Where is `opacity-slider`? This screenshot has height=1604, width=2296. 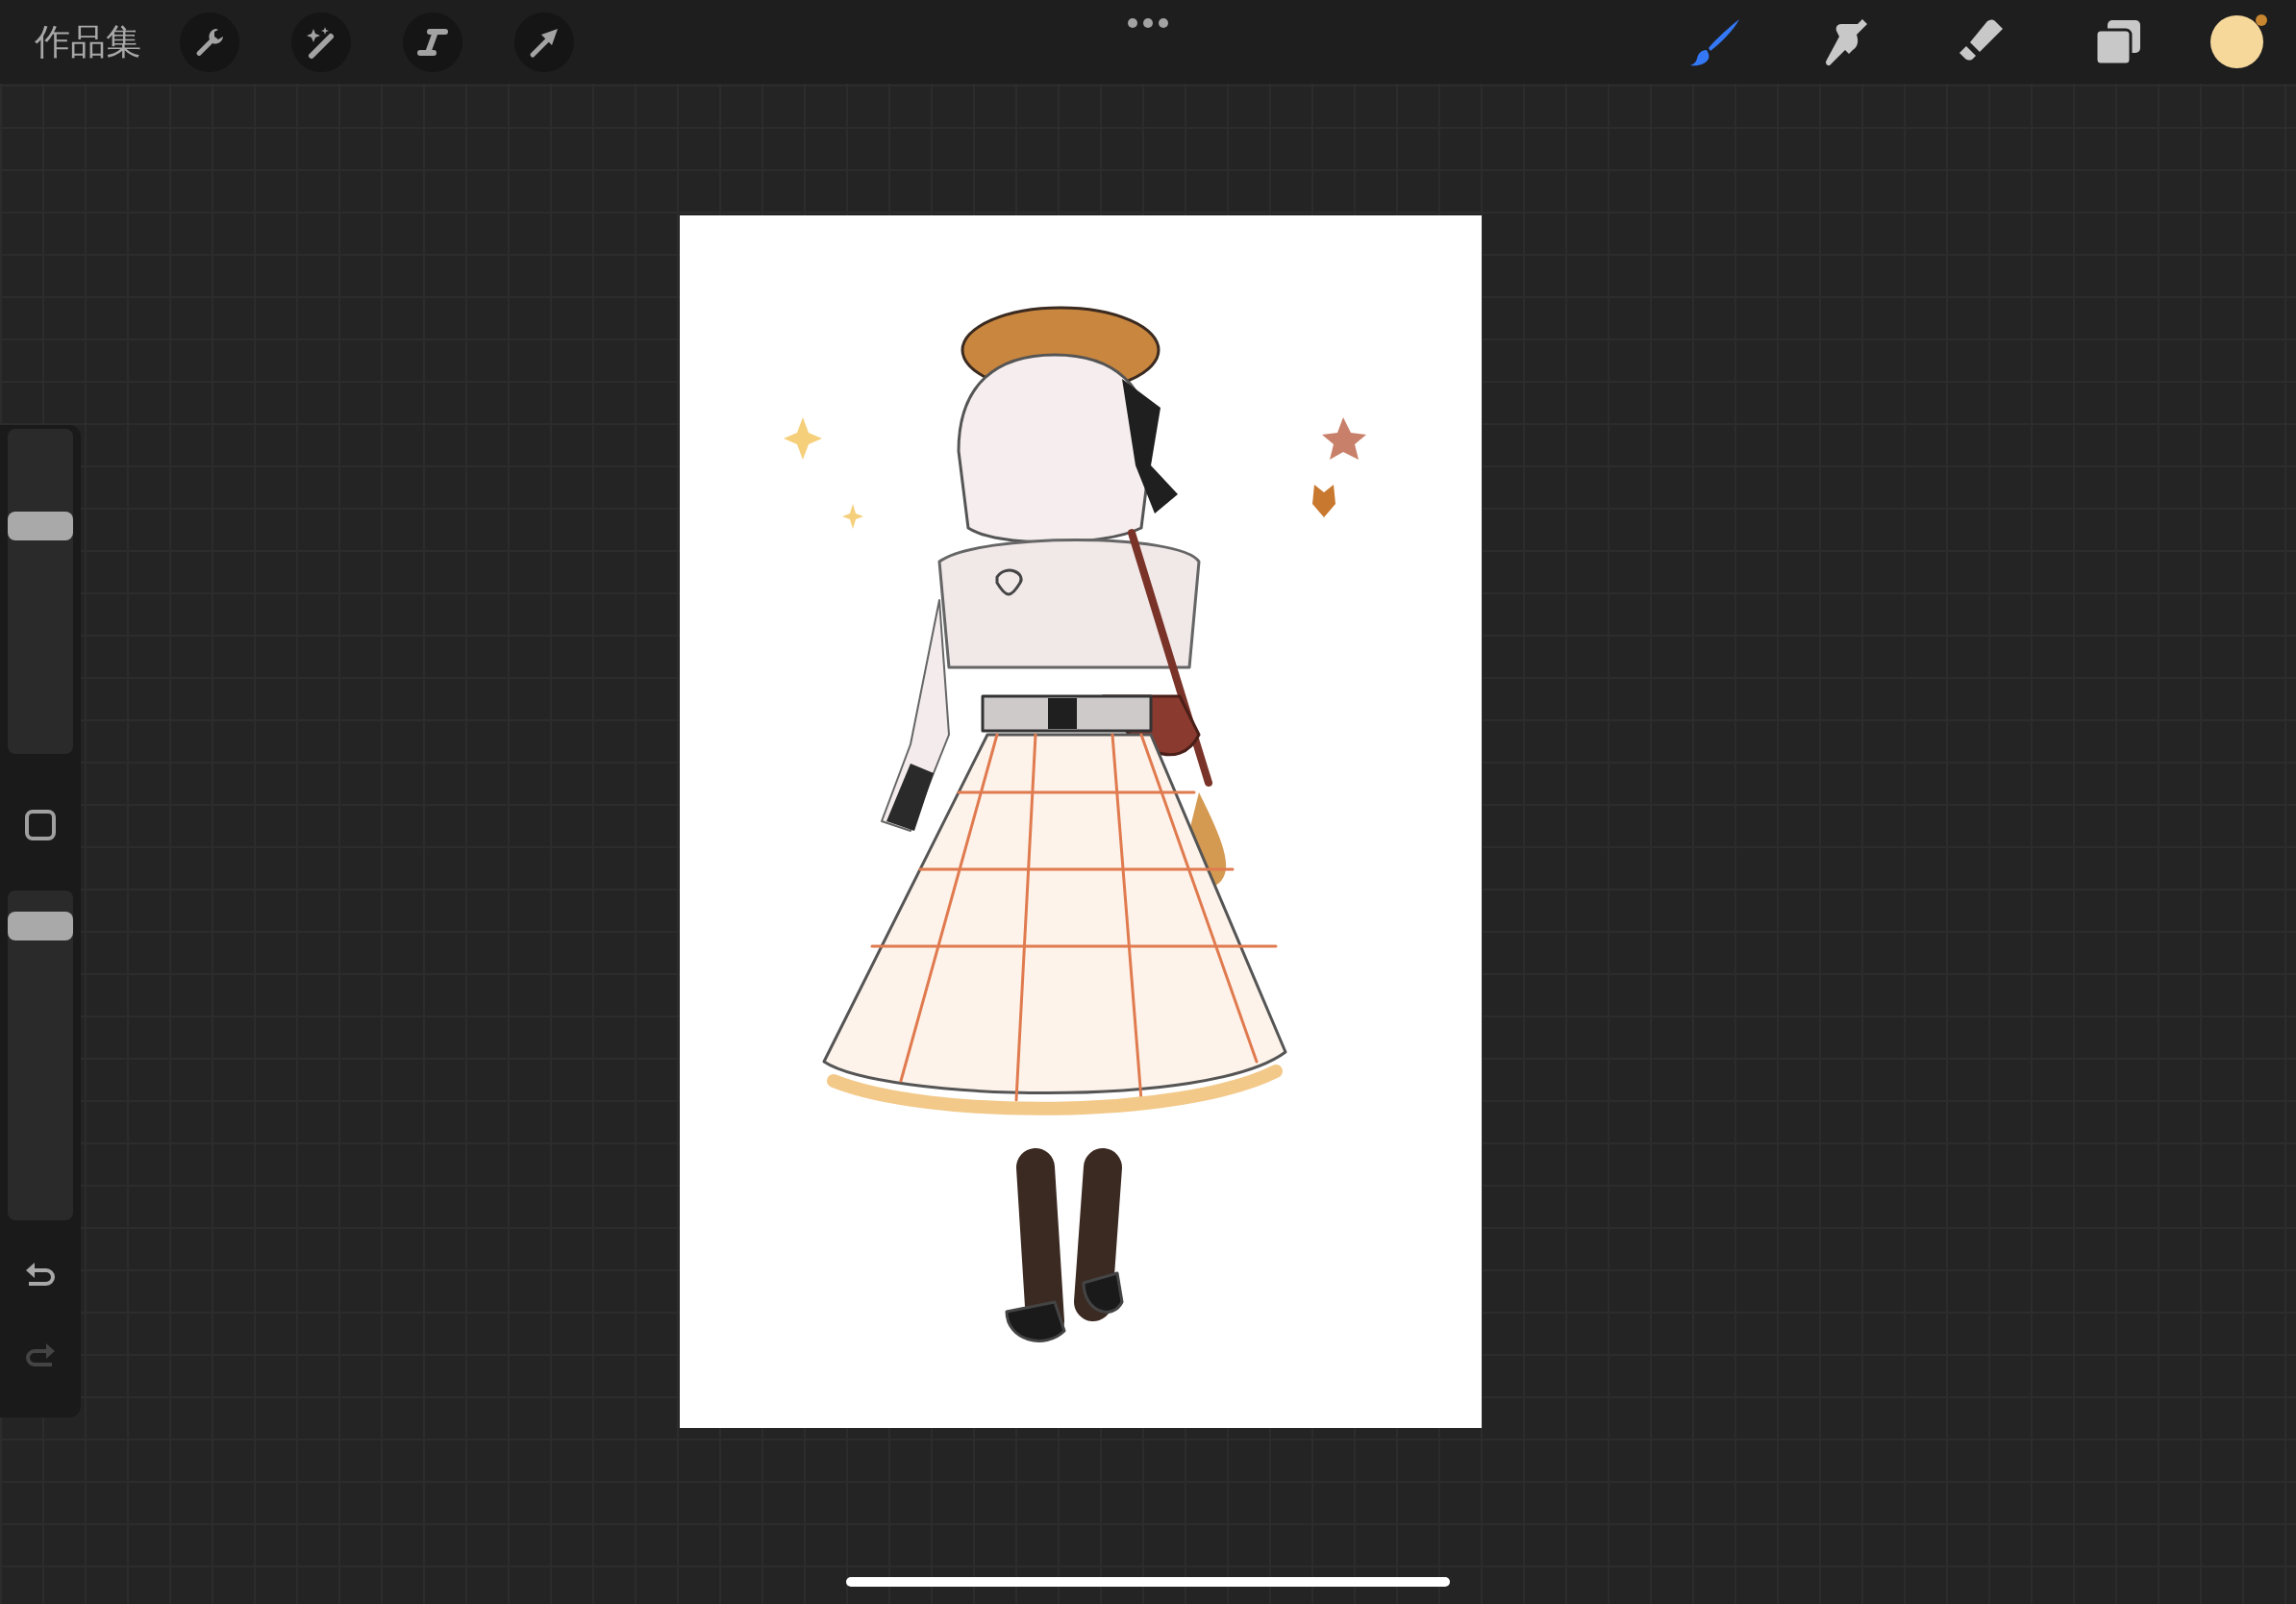 opacity-slider is located at coordinates (40, 1055).